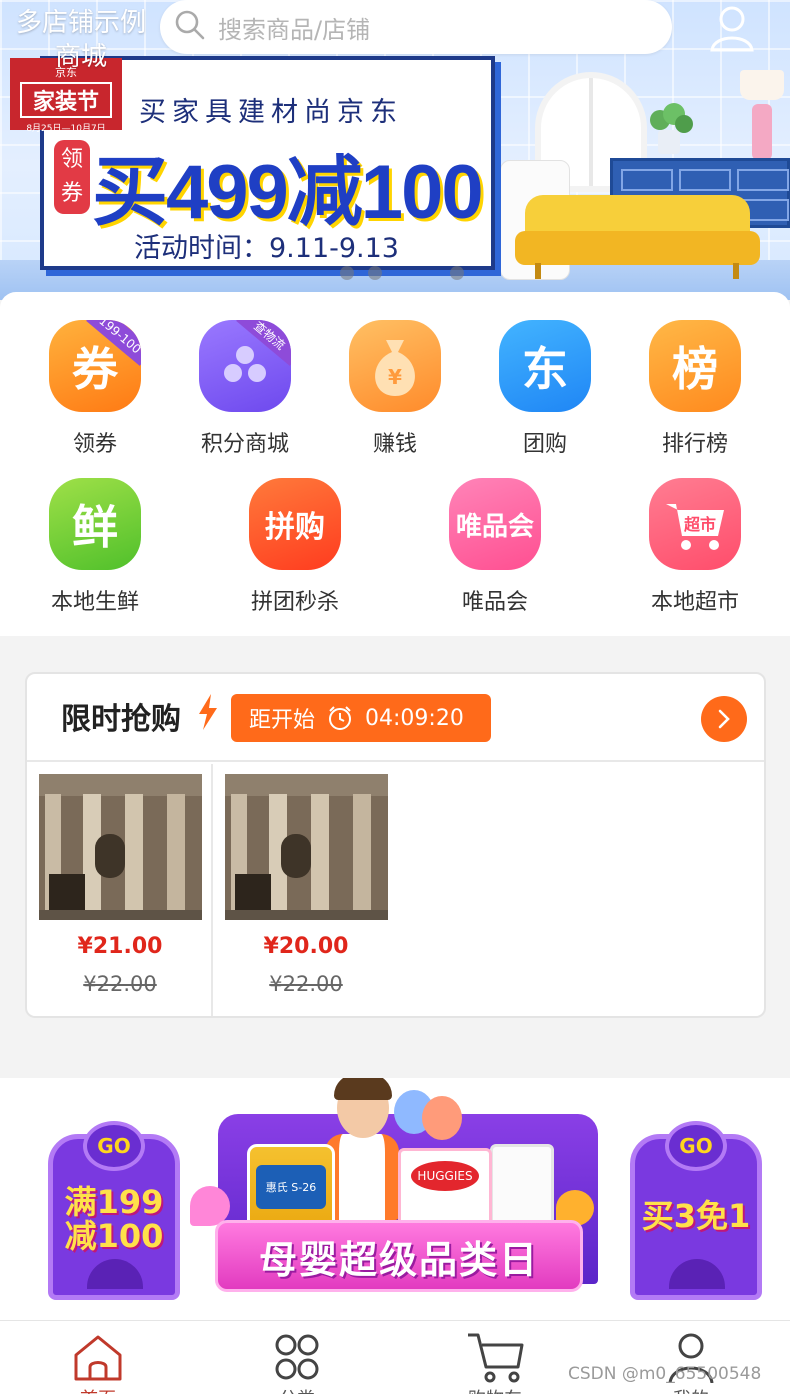 The height and width of the screenshot is (1394, 790). I want to click on category-fresh: 鲜 本地生鲜, so click(95, 547).